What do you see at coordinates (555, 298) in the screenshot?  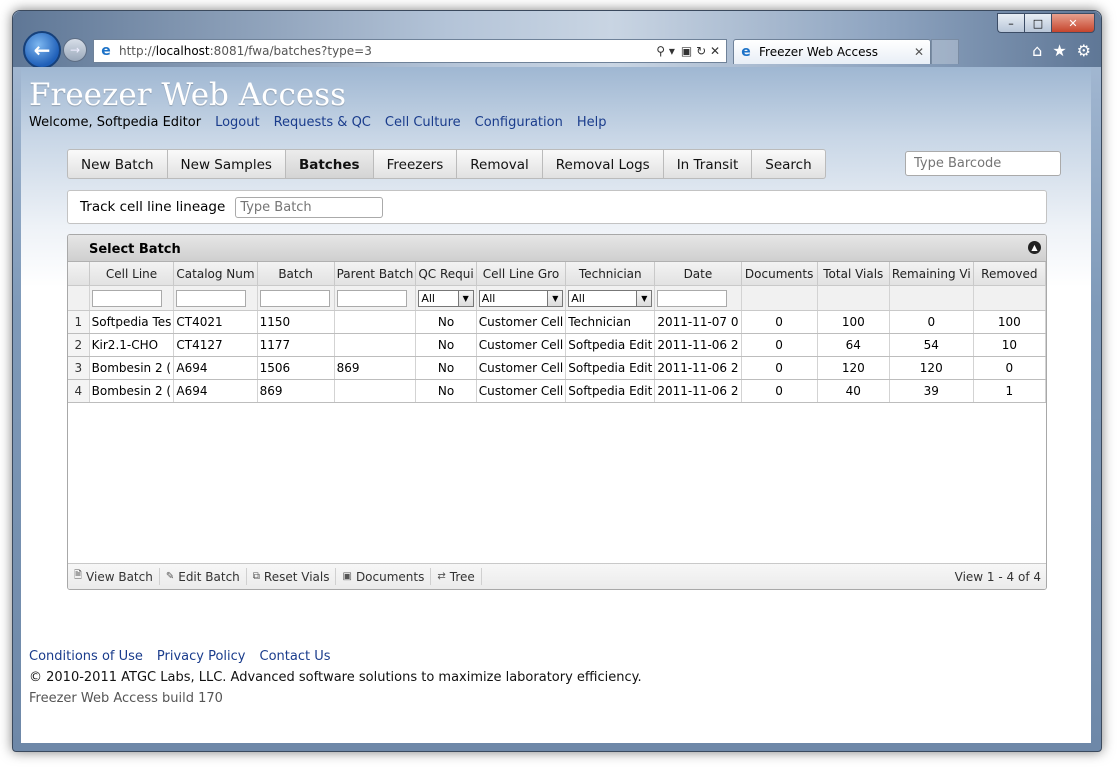 I see `chevron-down-icon: ▼` at bounding box center [555, 298].